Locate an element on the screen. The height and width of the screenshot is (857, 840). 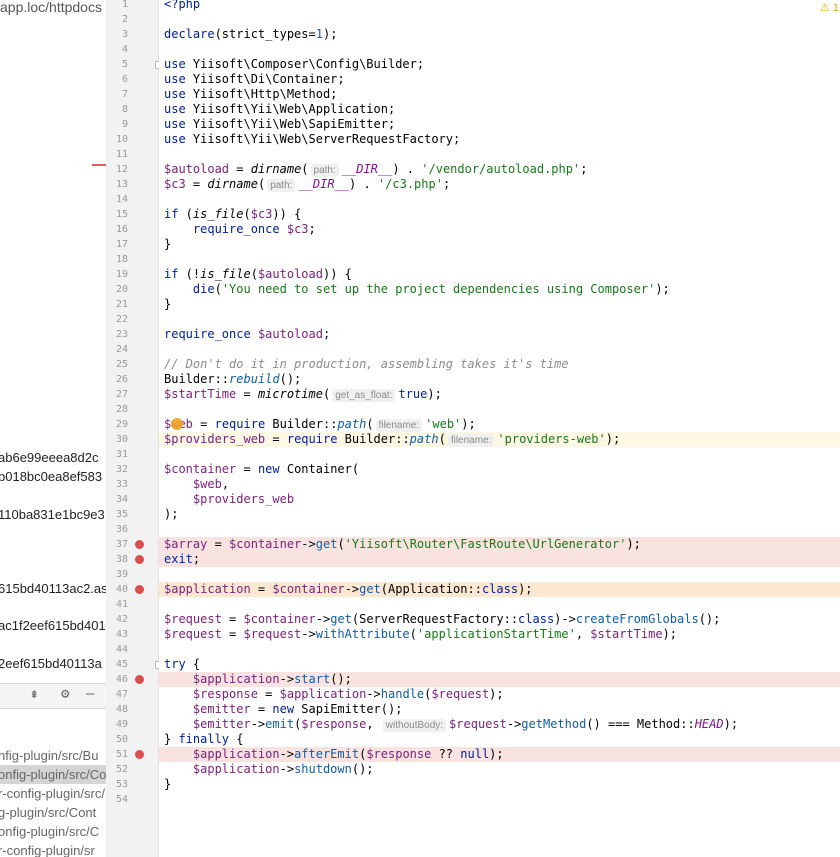
line-number: 28 is located at coordinates (121, 409).